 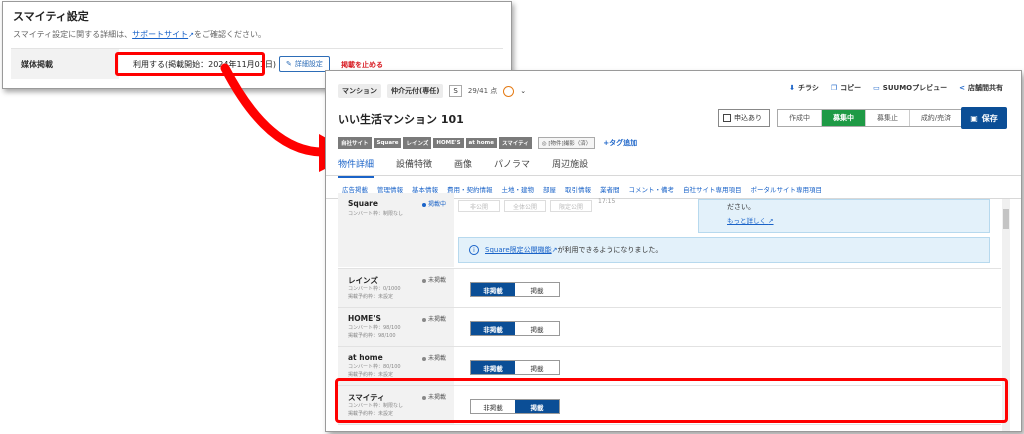 I want to click on top-actions: ⬇ チラシ ❐ コピー ▭ SUUMOプレビュー < 店舗間共有, so click(x=896, y=88).